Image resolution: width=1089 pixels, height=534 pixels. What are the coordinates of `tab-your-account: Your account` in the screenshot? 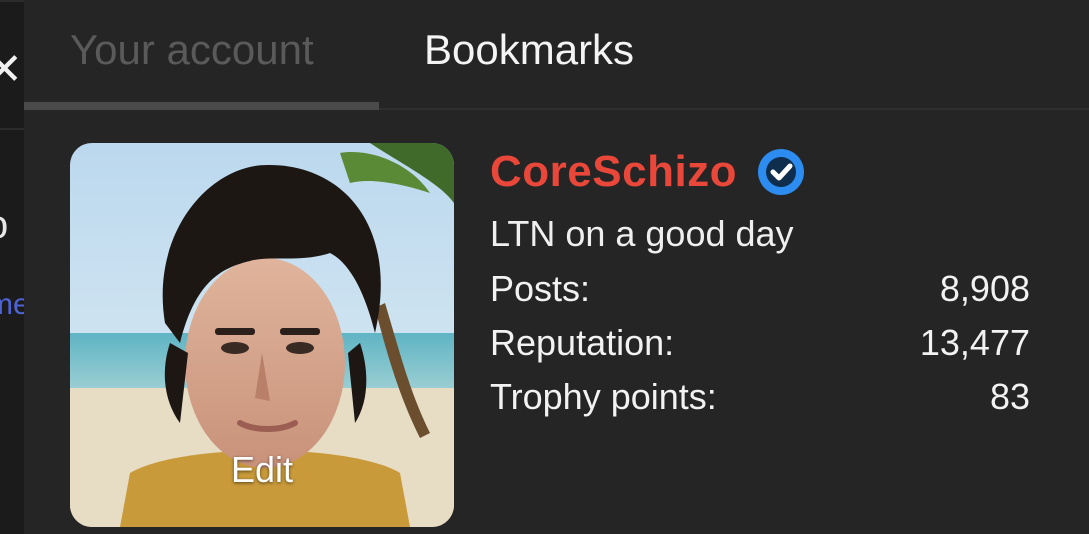 It's located at (201, 55).